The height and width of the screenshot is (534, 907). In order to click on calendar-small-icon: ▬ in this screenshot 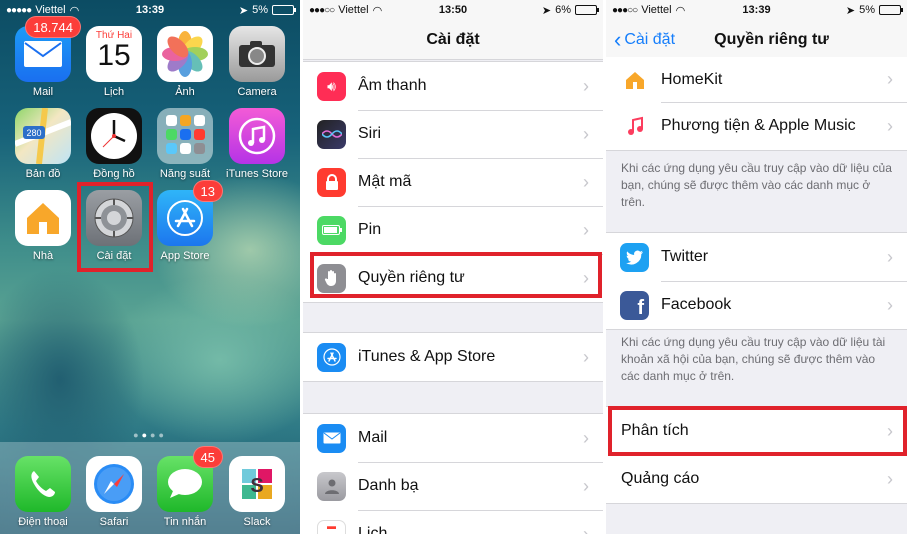, I will do `click(331, 526)`.